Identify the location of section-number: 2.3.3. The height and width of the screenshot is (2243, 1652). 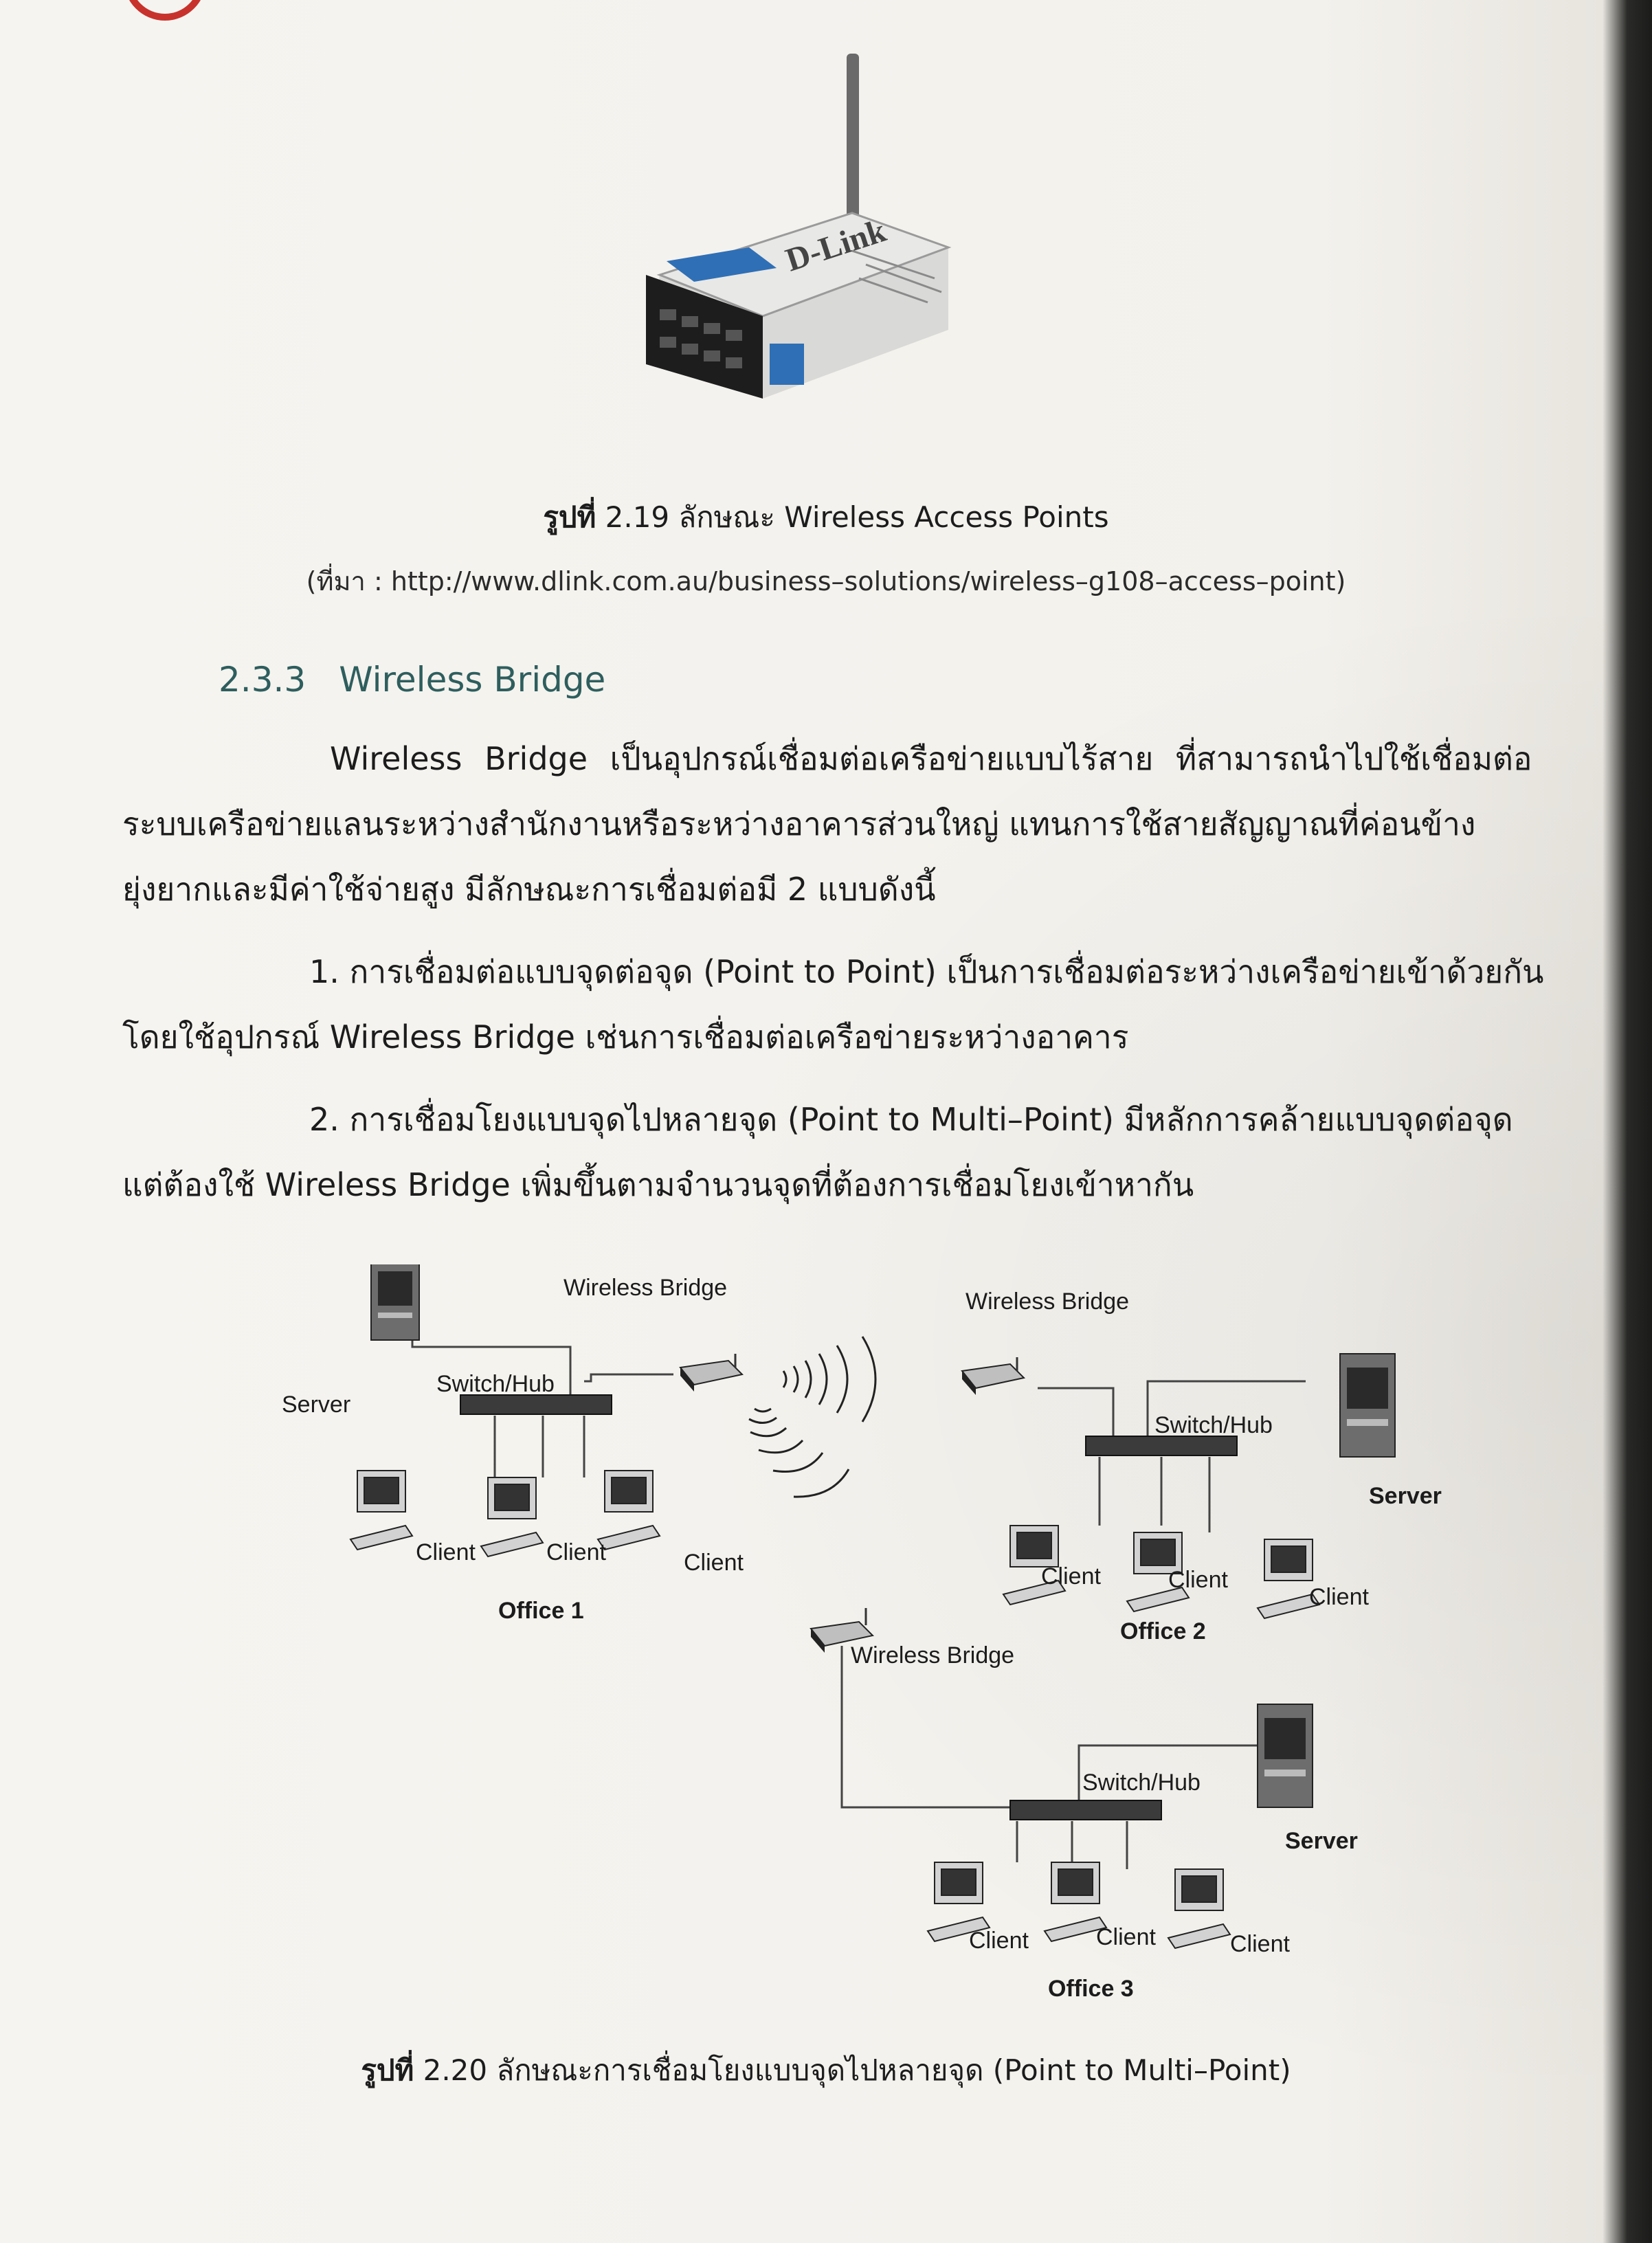
(262, 680).